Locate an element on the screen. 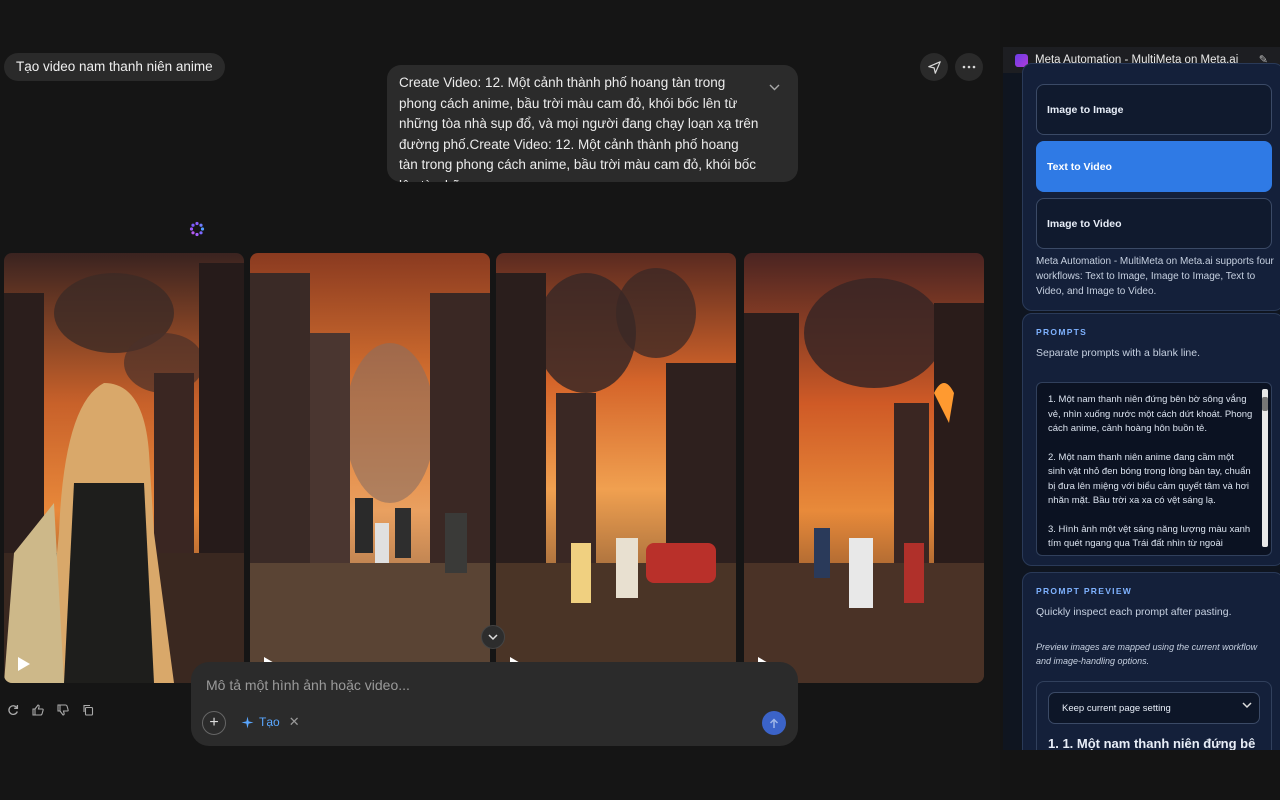  send-icon is located at coordinates (934, 67).